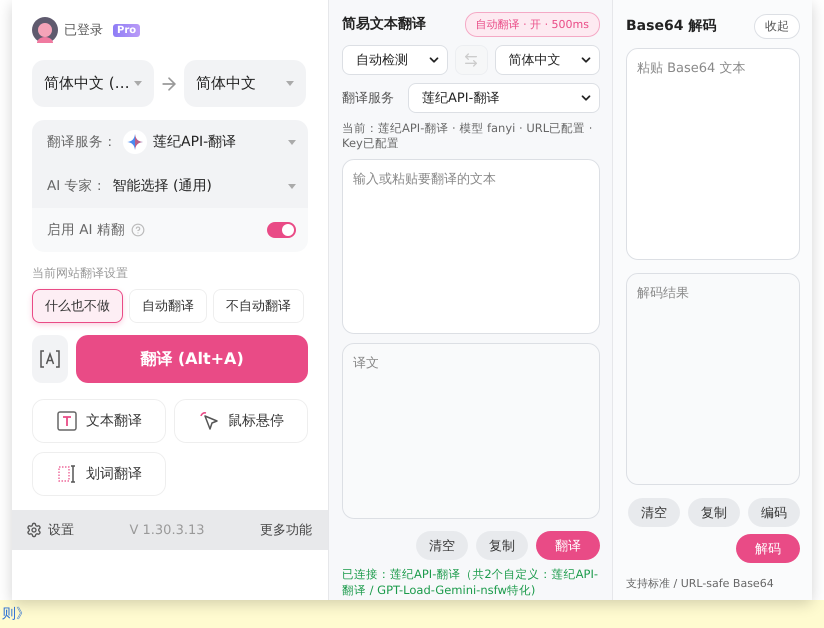  Describe the element at coordinates (86, 230) in the screenshot. I see `refine-label: 启用 AI 精翻` at that location.